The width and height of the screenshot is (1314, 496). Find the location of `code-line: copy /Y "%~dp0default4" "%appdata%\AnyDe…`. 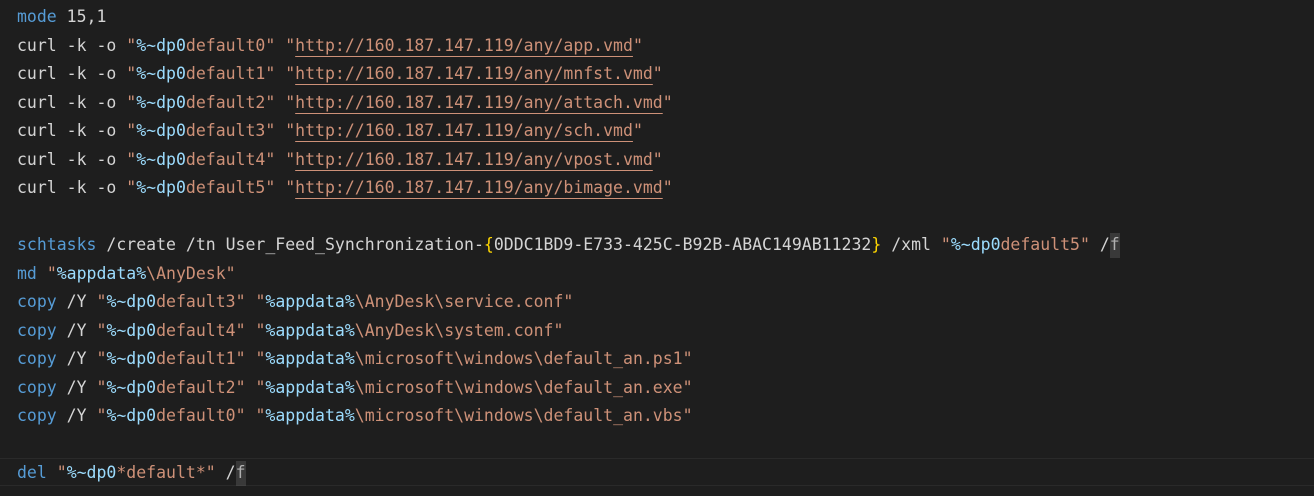

code-line: copy /Y "%~dp0default4" "%appdata%\AnyDe… is located at coordinates (290, 331).